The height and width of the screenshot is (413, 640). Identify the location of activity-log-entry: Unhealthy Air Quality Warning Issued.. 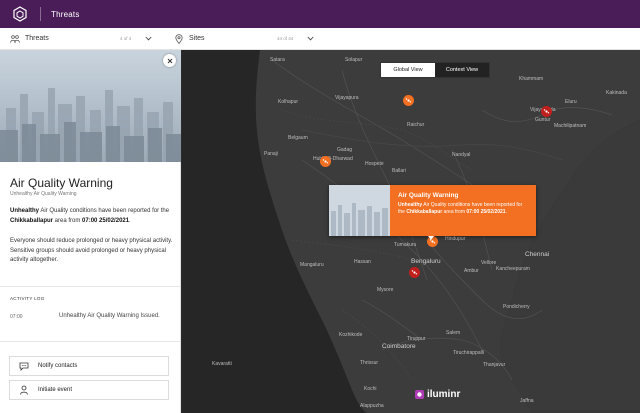
(109, 316).